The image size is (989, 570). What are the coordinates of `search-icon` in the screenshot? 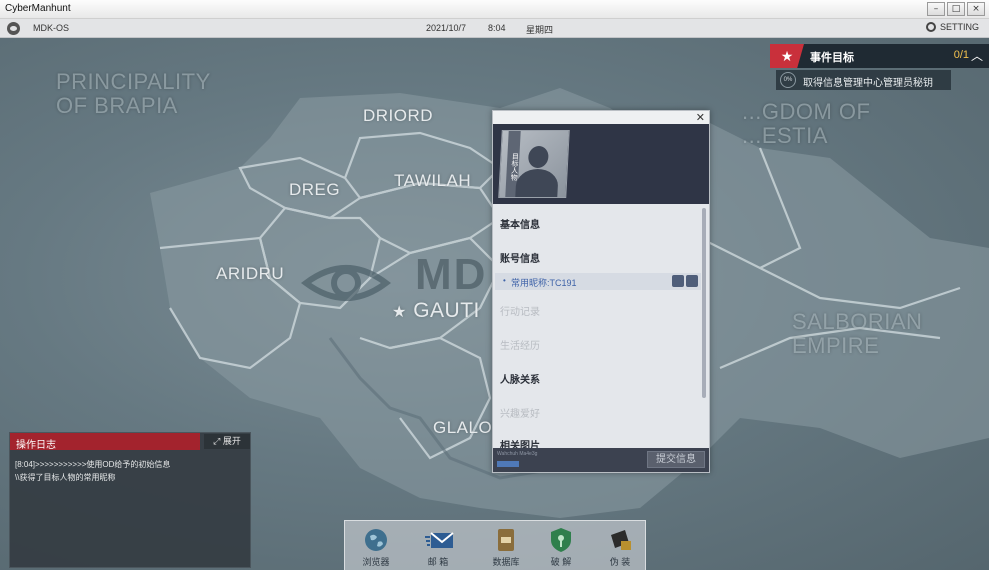 It's located at (692, 281).